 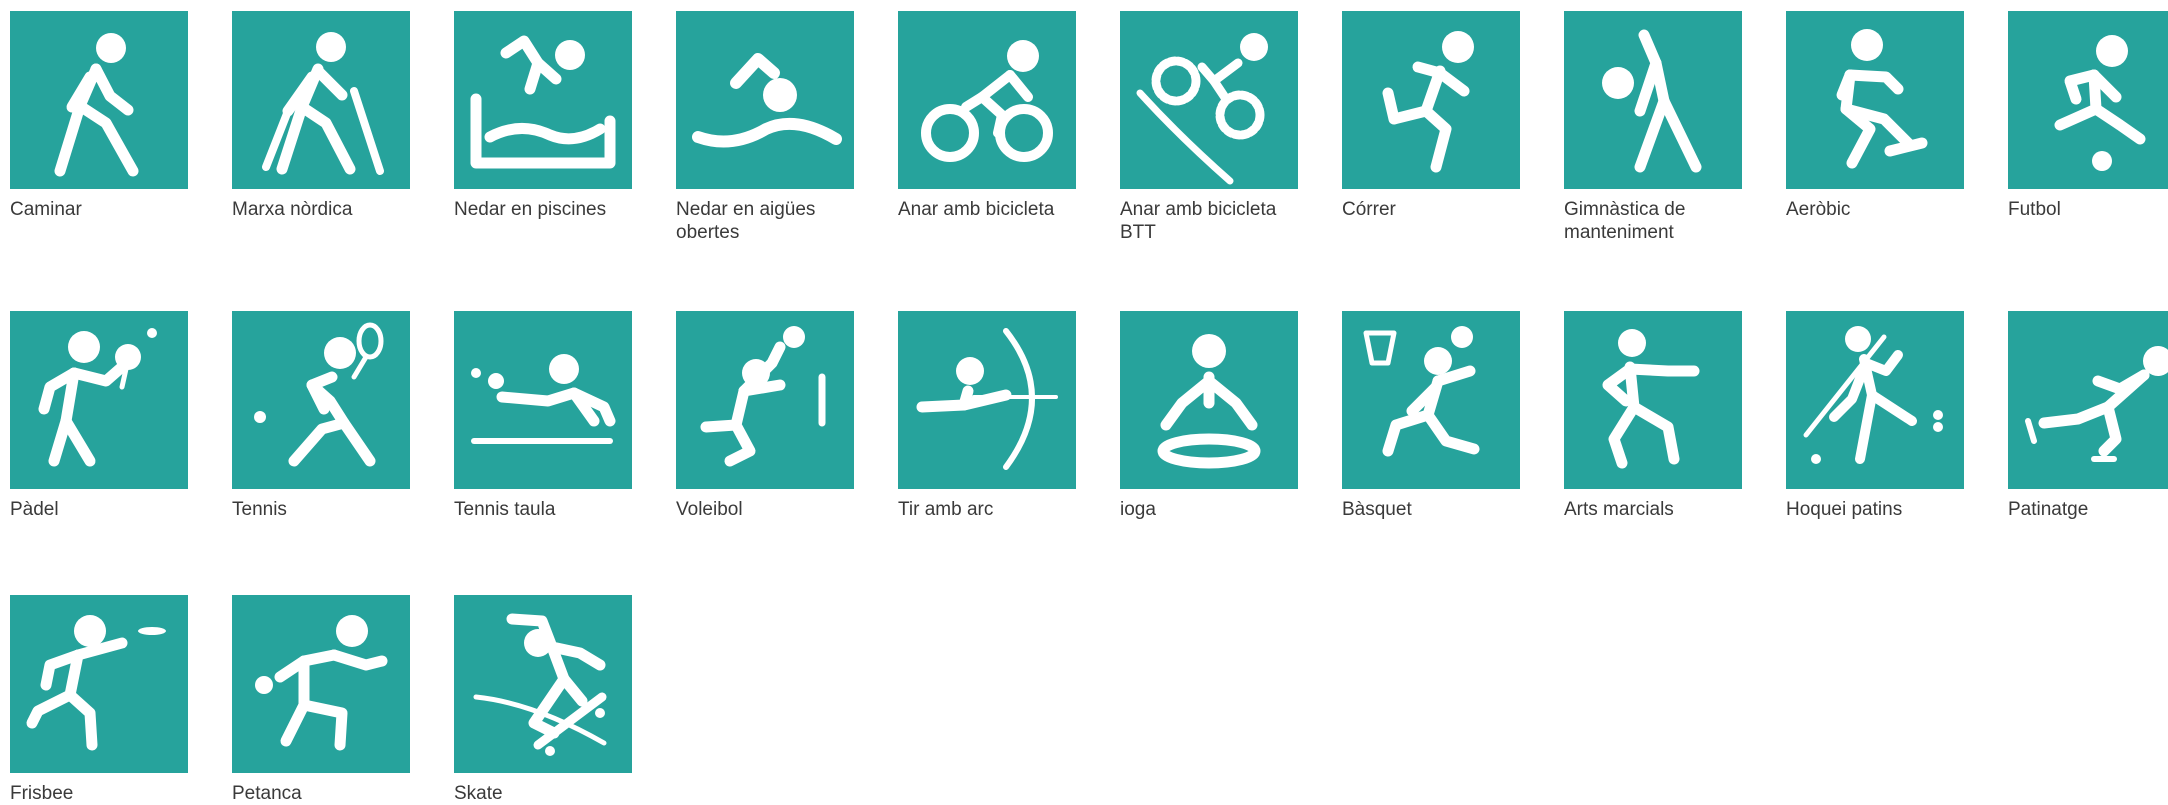 What do you see at coordinates (2048, 509) in the screenshot?
I see `sport-label: Patinatge` at bounding box center [2048, 509].